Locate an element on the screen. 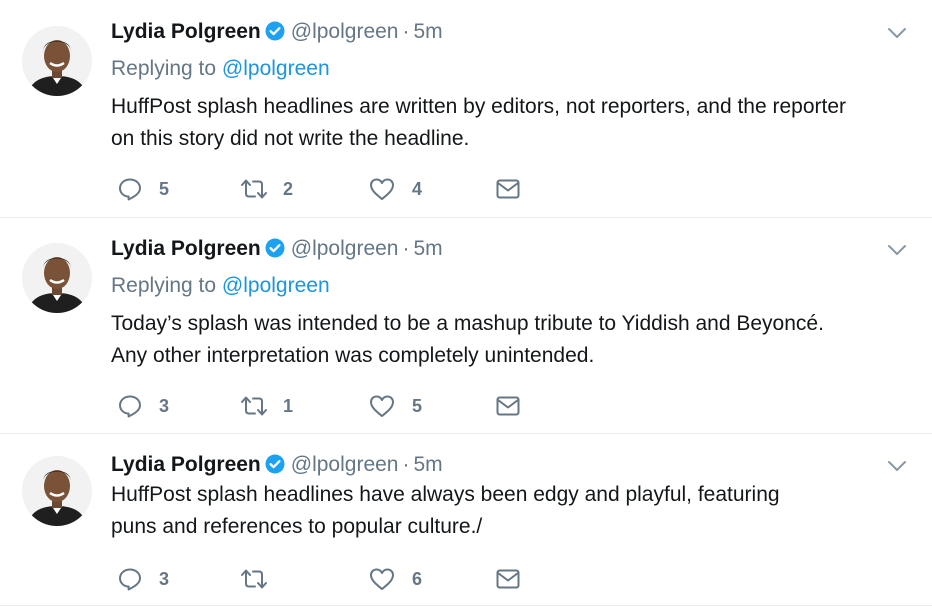 The height and width of the screenshot is (612, 932). retweet-count: 1 is located at coordinates (288, 405).